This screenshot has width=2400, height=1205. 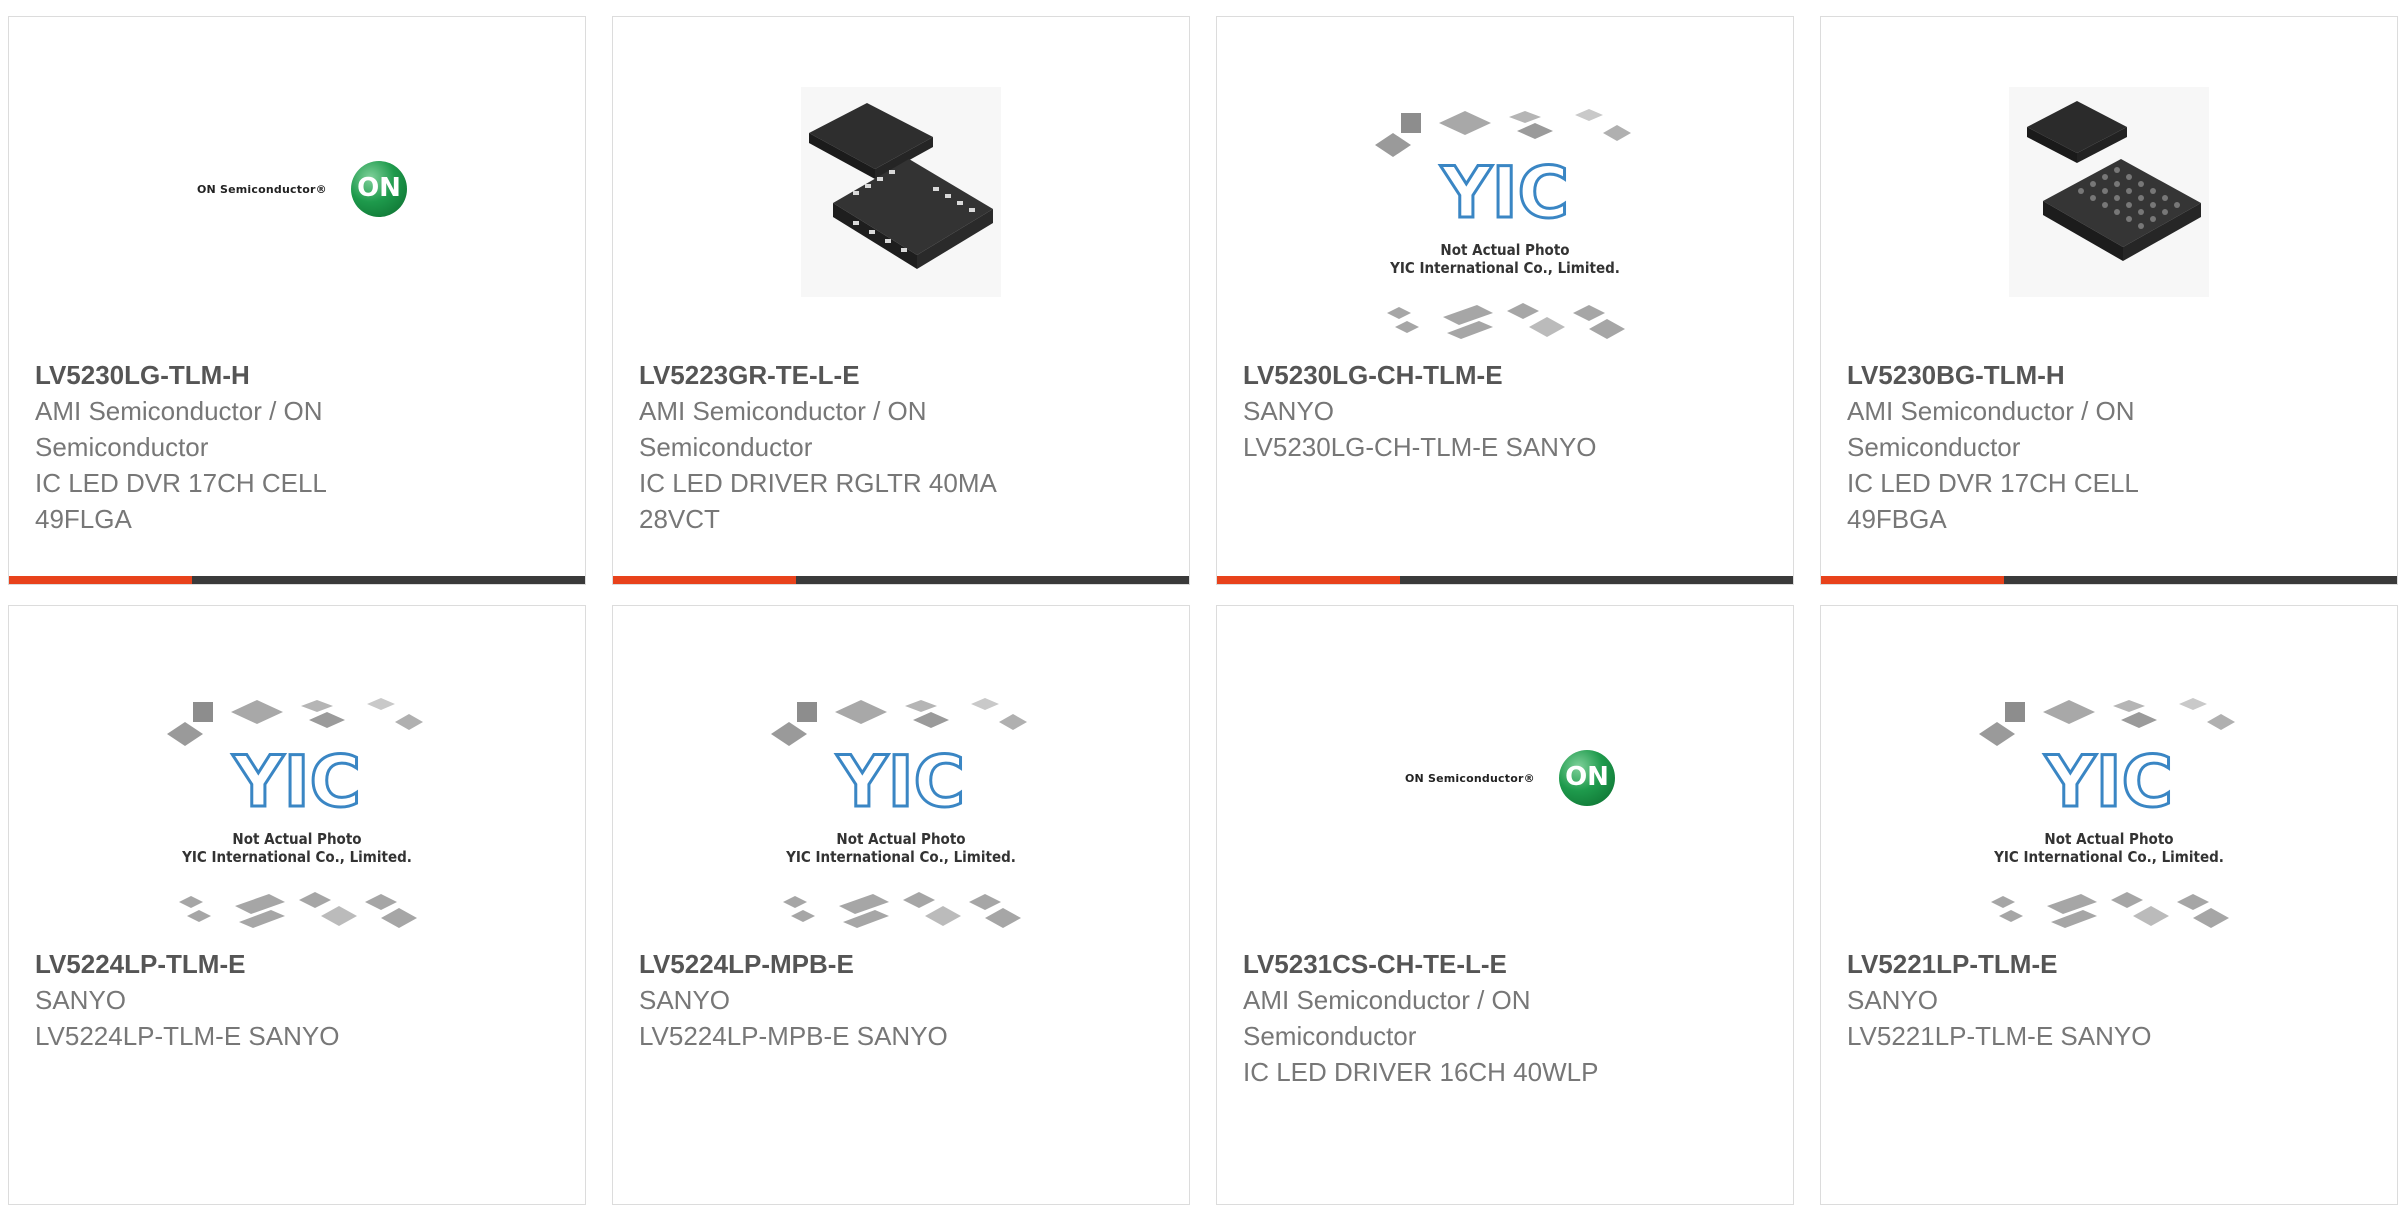 I want to click on part-number-link: LV5223GR-TE-L-E, so click(x=904, y=375).